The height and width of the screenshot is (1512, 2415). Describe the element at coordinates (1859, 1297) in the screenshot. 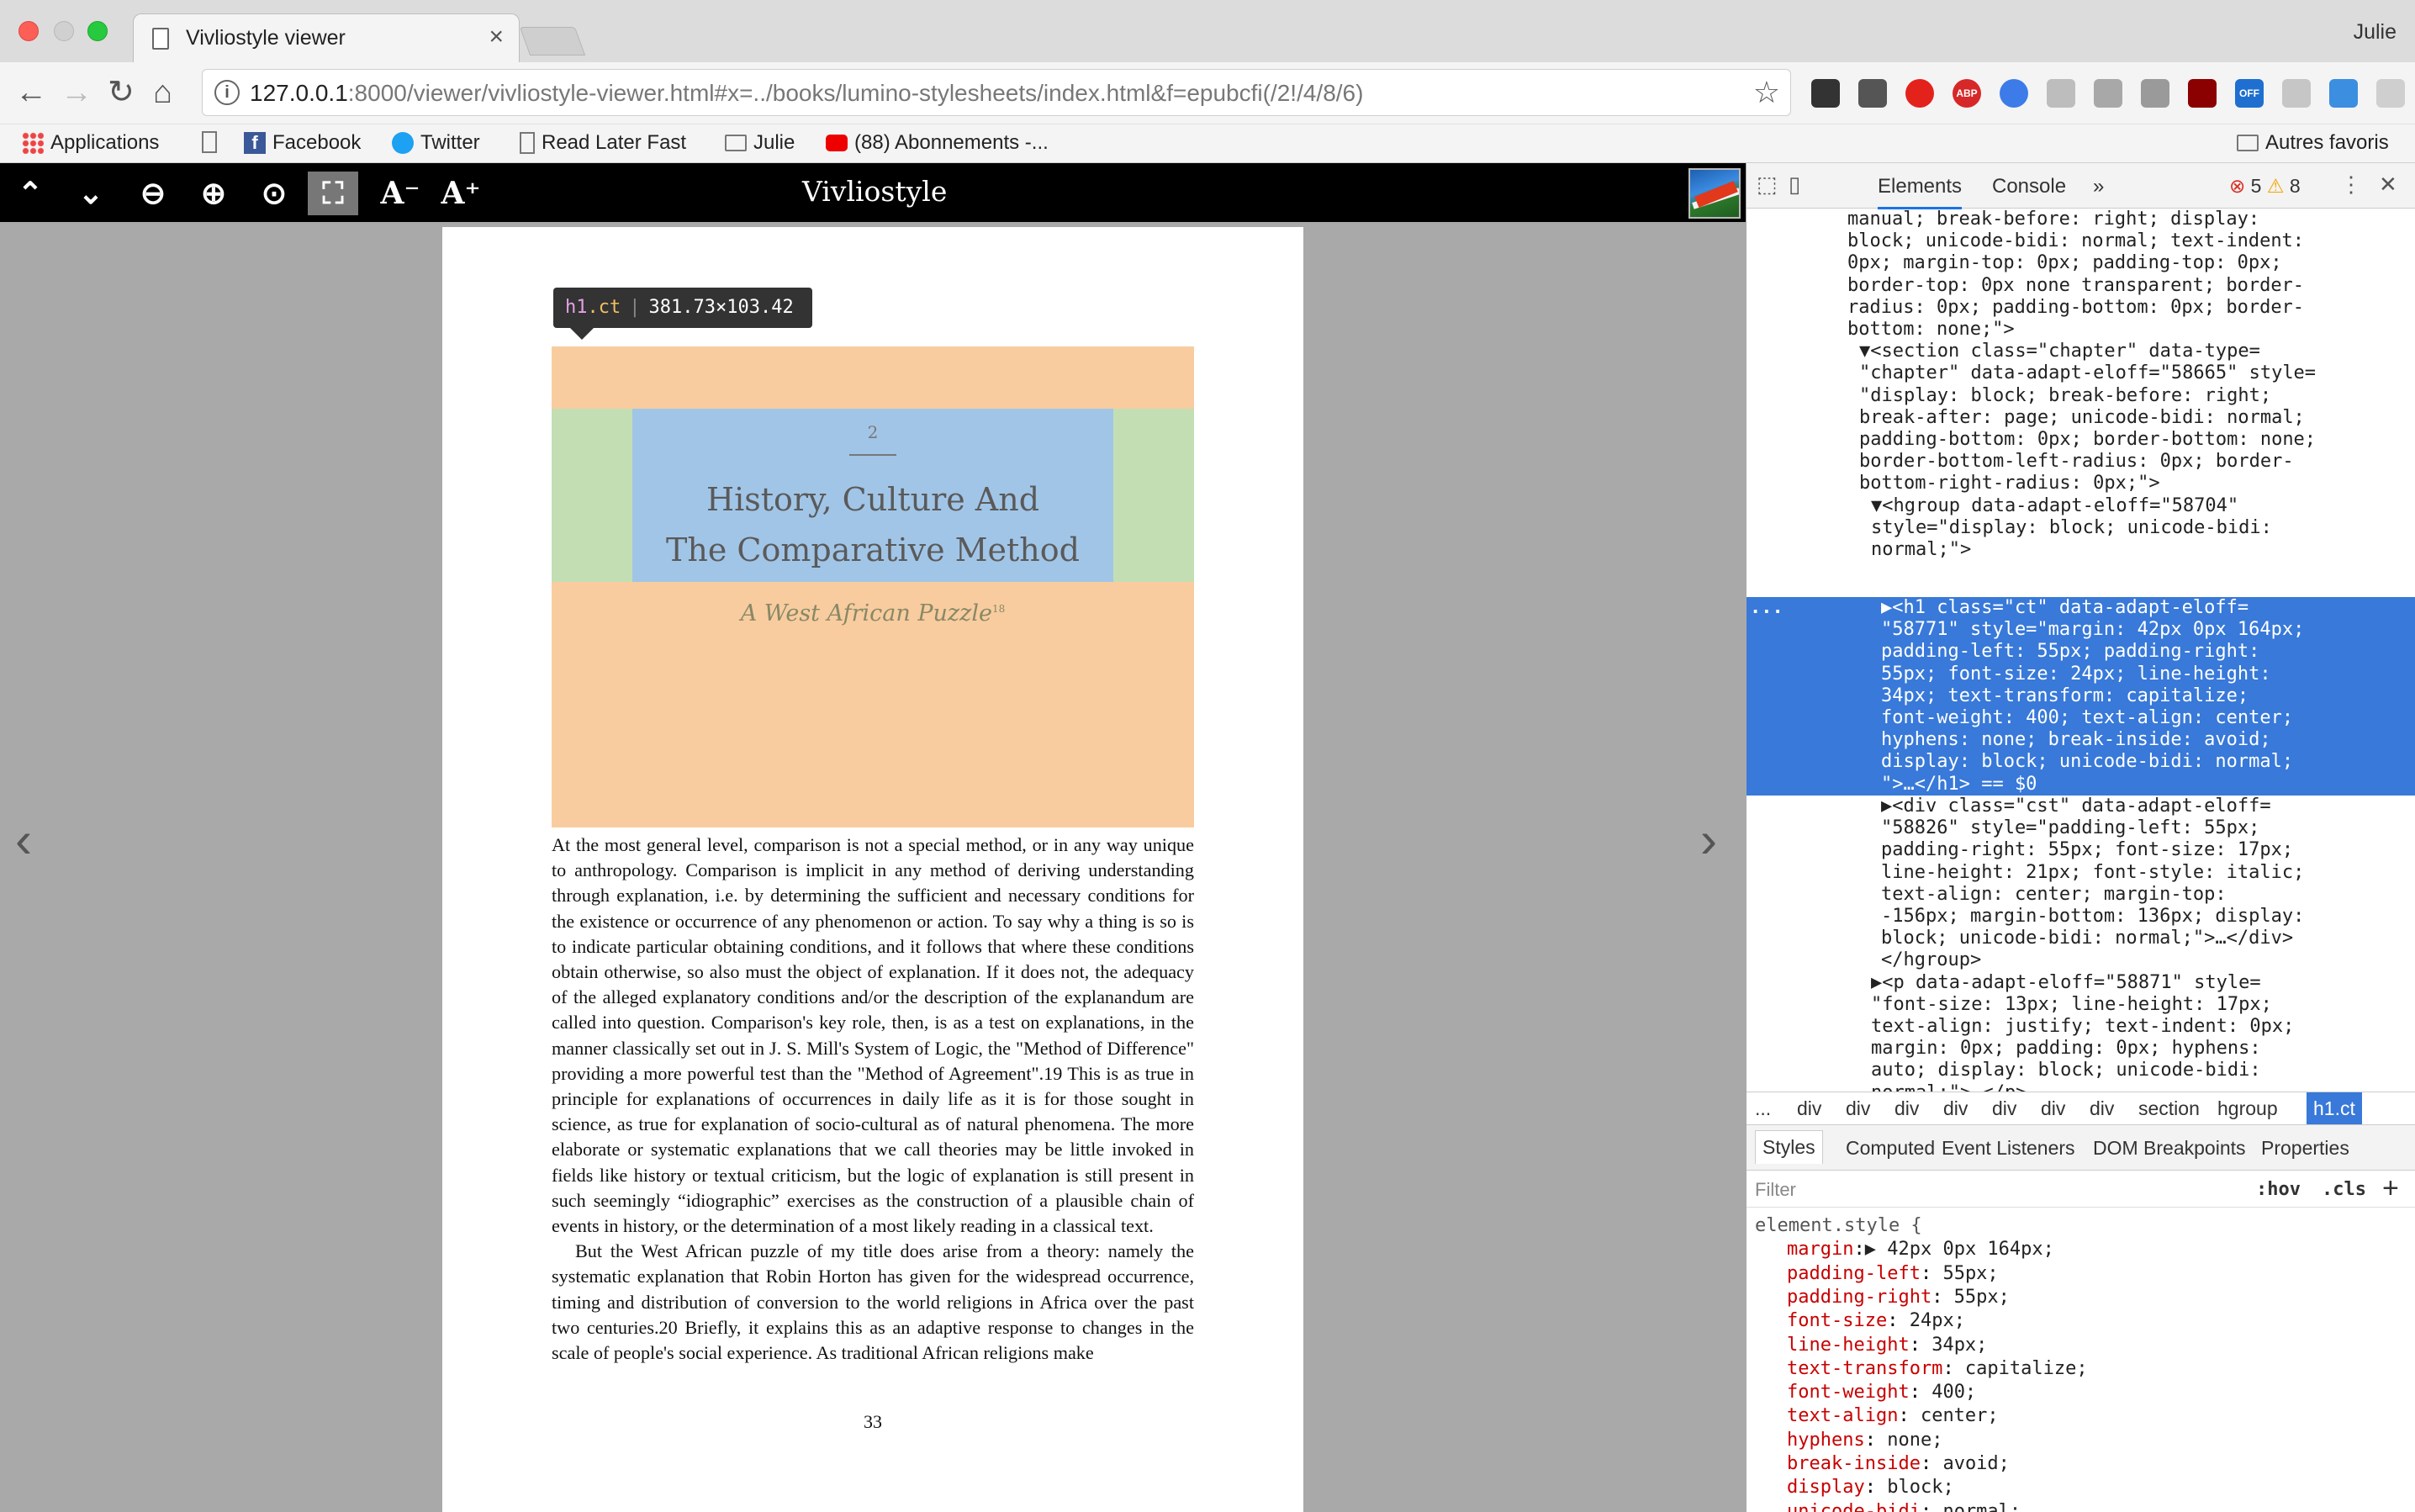

I see `style-property-name: padding-right` at that location.